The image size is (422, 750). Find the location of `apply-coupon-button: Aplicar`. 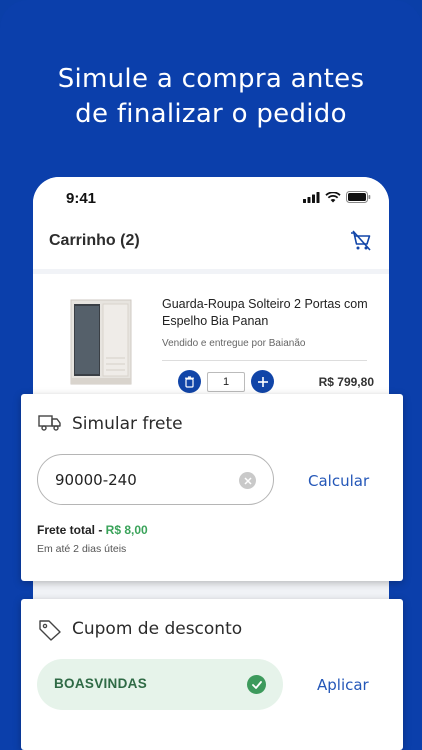

apply-coupon-button: Aplicar is located at coordinates (343, 685).